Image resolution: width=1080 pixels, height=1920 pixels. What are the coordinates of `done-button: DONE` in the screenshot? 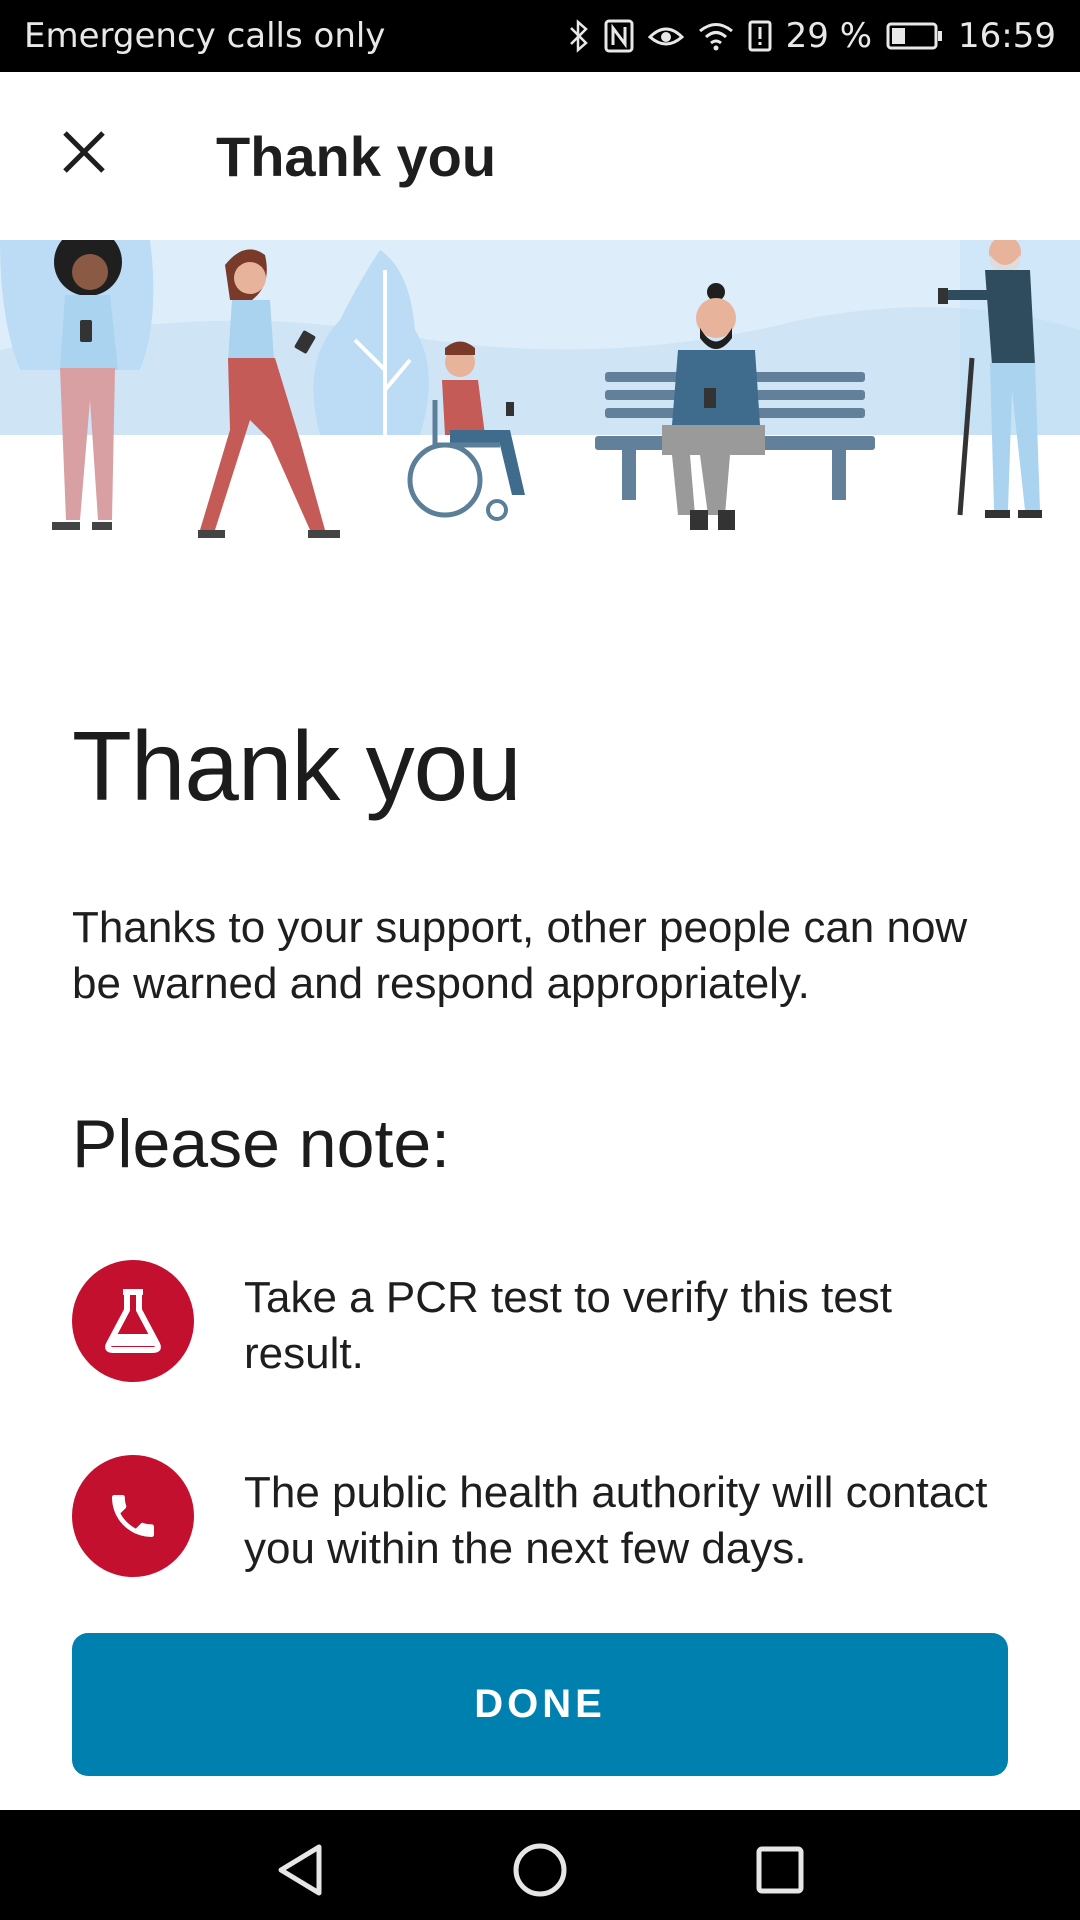 It's located at (540, 1704).